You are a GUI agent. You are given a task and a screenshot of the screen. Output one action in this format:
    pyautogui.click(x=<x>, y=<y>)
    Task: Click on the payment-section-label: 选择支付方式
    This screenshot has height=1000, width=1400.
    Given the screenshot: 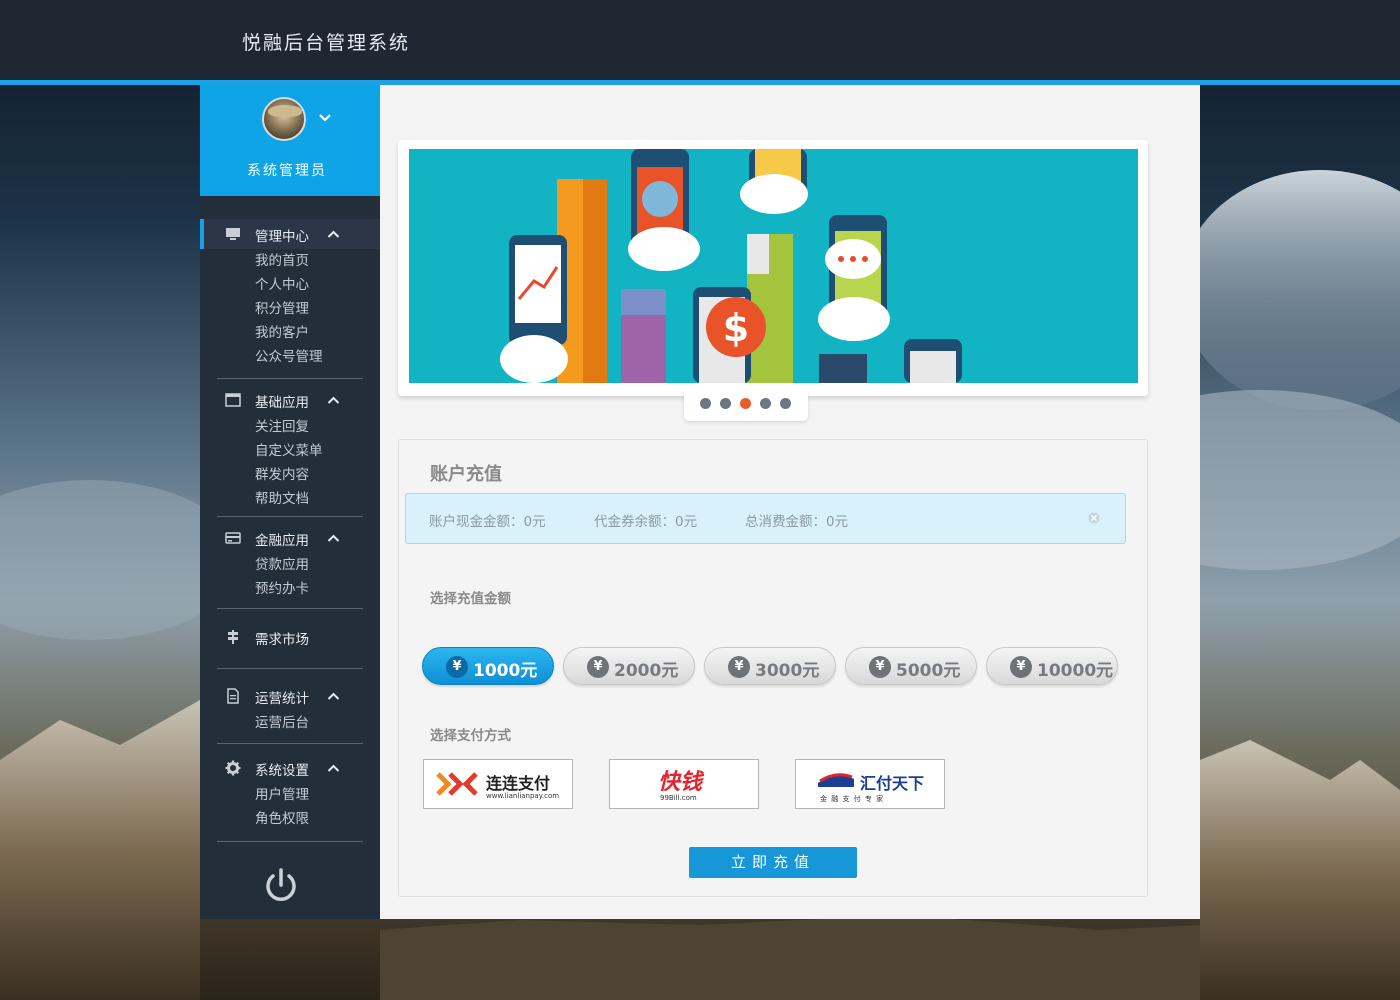 What is the action you would take?
    pyautogui.click(x=470, y=736)
    